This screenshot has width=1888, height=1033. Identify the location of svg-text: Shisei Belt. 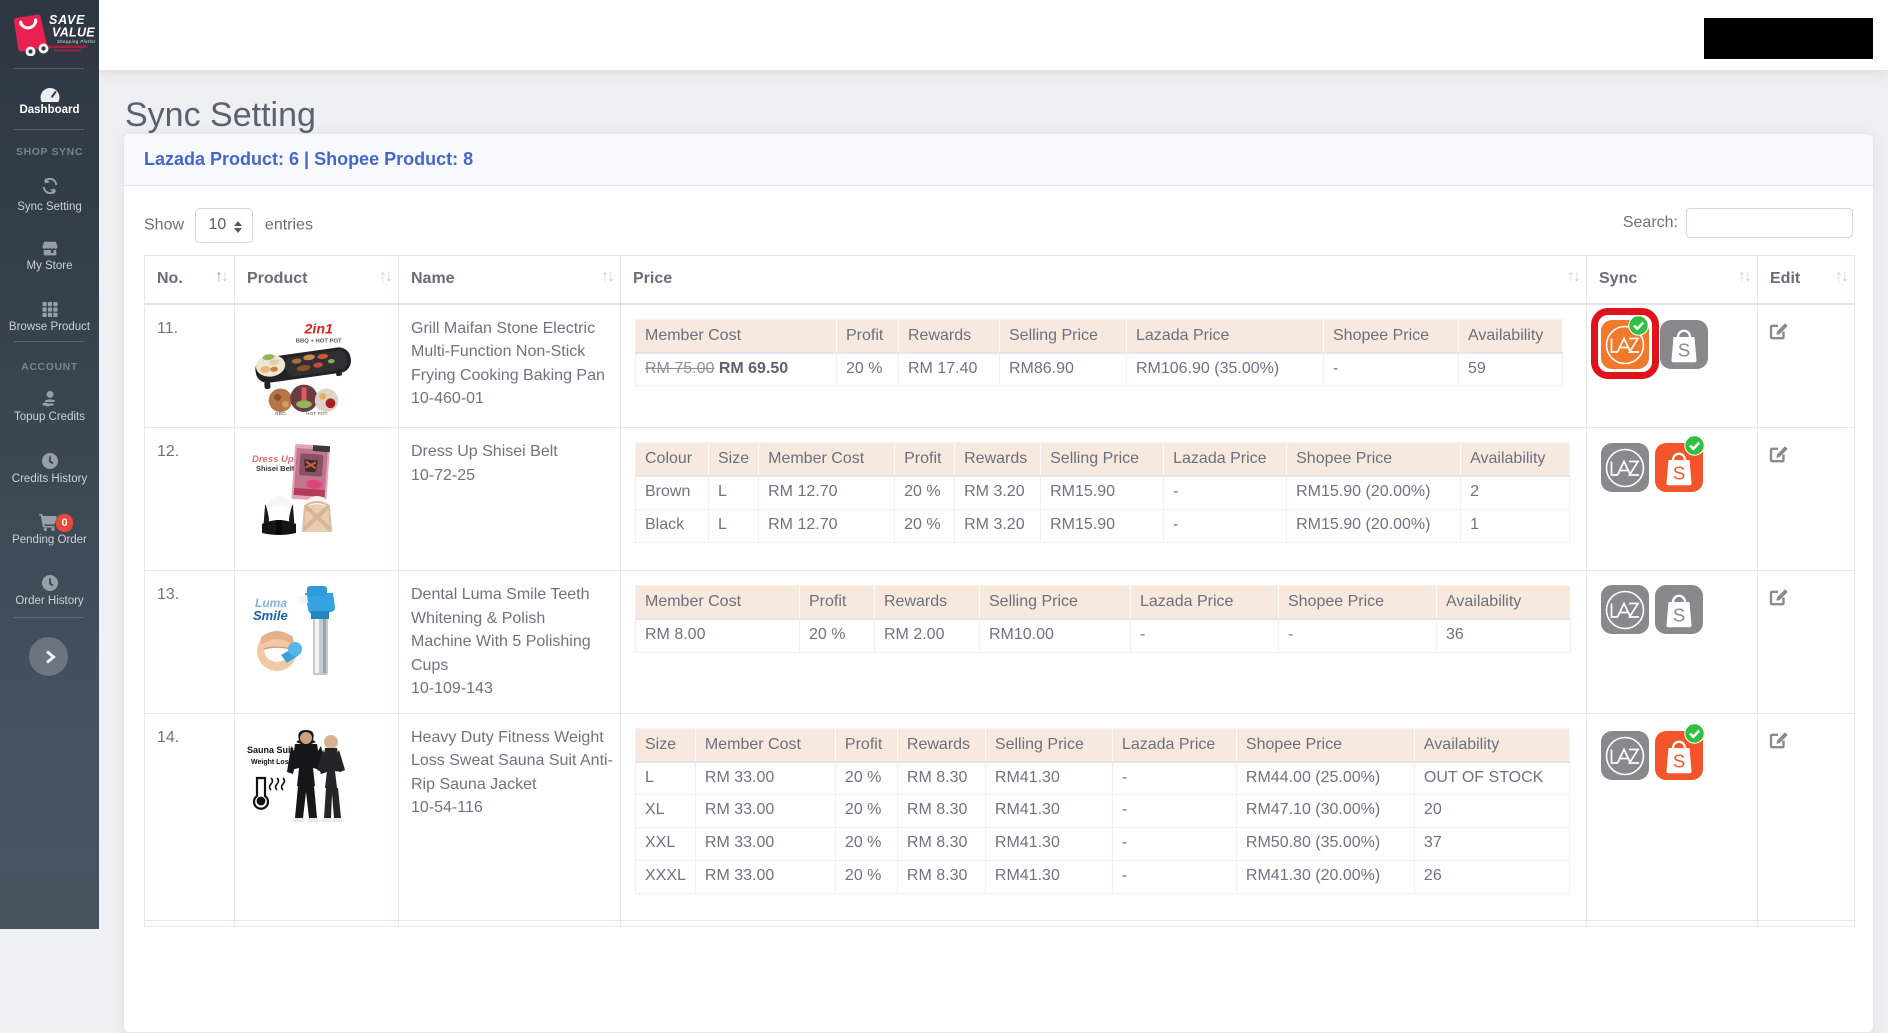
(275, 468).